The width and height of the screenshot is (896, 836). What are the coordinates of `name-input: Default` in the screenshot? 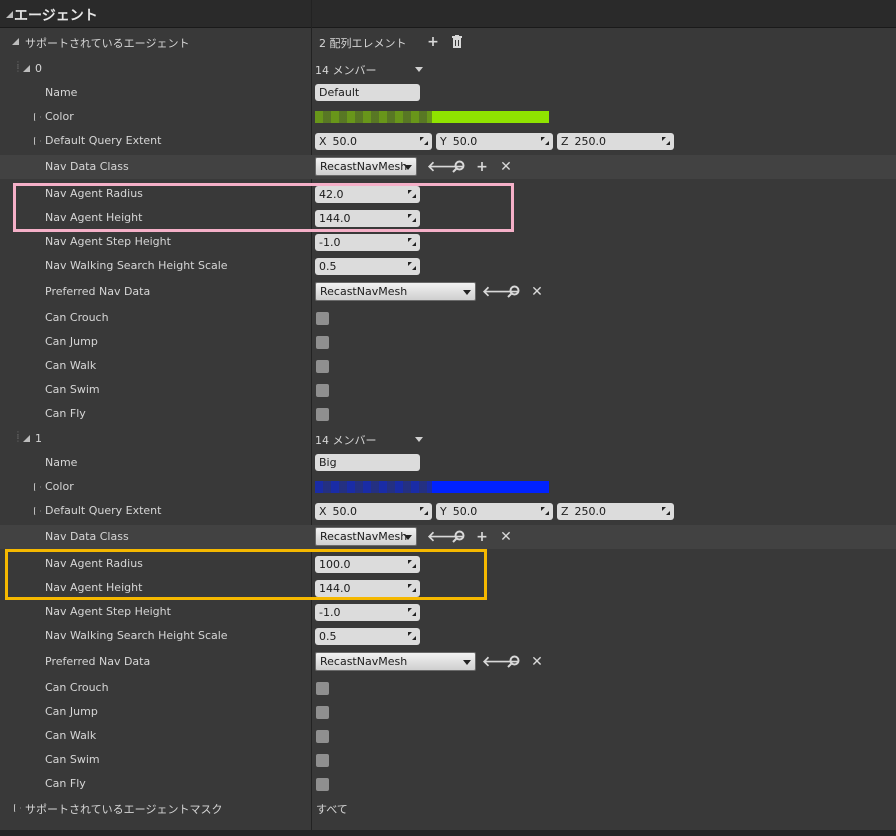 It's located at (367, 92).